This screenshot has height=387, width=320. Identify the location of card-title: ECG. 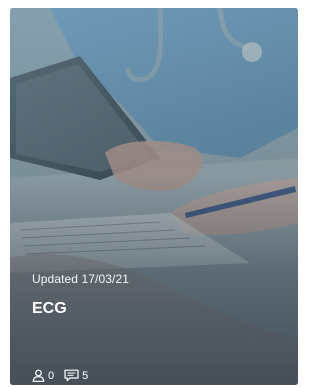
(49, 309).